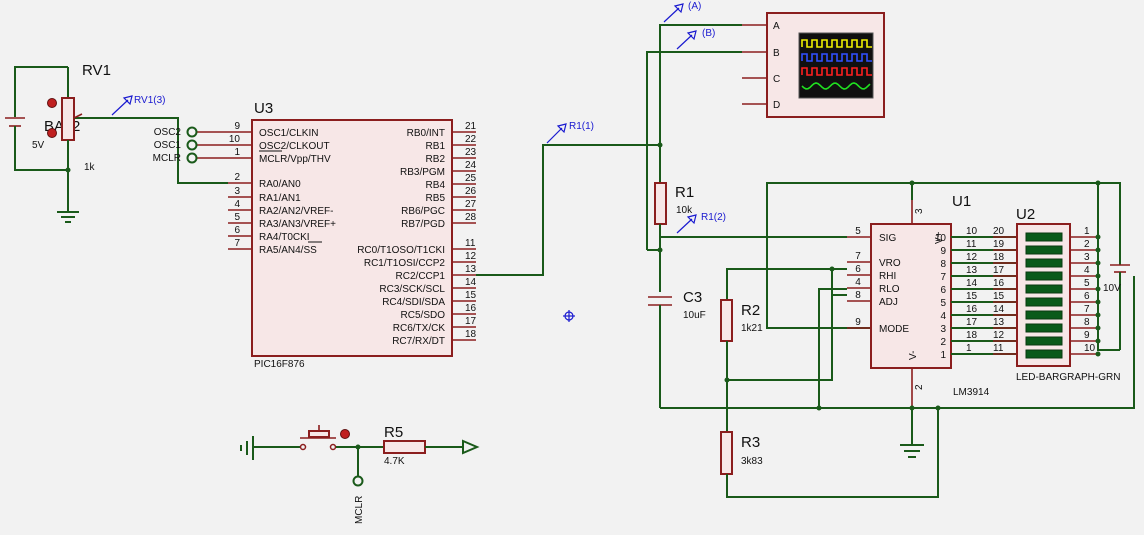 This screenshot has width=1144, height=535. Describe the element at coordinates (288, 250) in the screenshot. I see `u3-pin-name: RA5/AN4/SS` at that location.